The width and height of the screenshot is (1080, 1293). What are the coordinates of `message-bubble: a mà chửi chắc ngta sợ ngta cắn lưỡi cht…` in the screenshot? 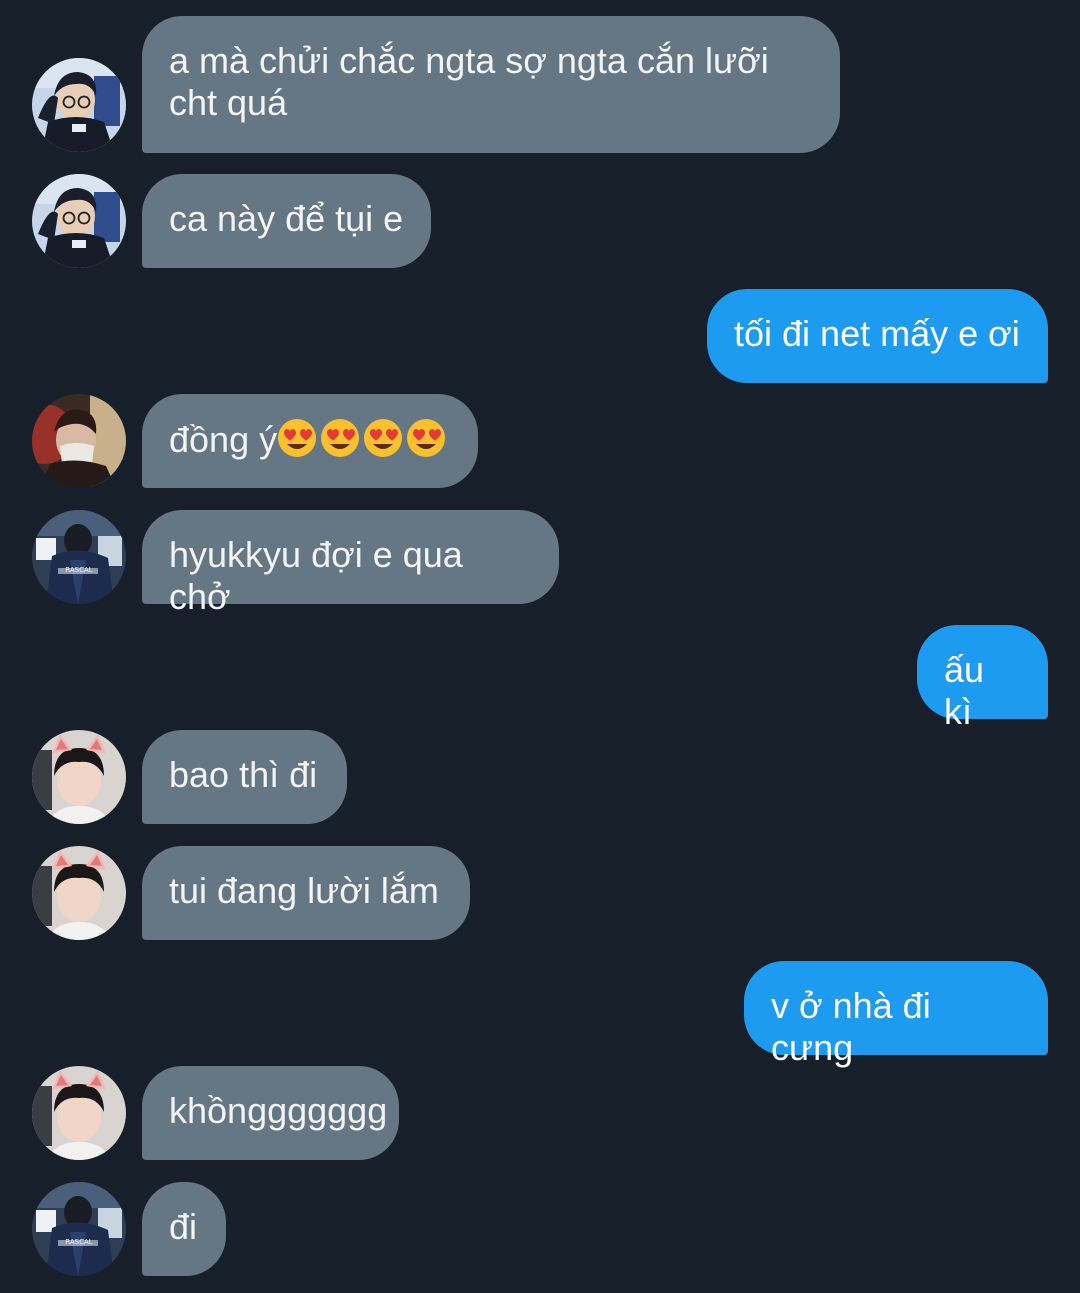 It's located at (491, 84).